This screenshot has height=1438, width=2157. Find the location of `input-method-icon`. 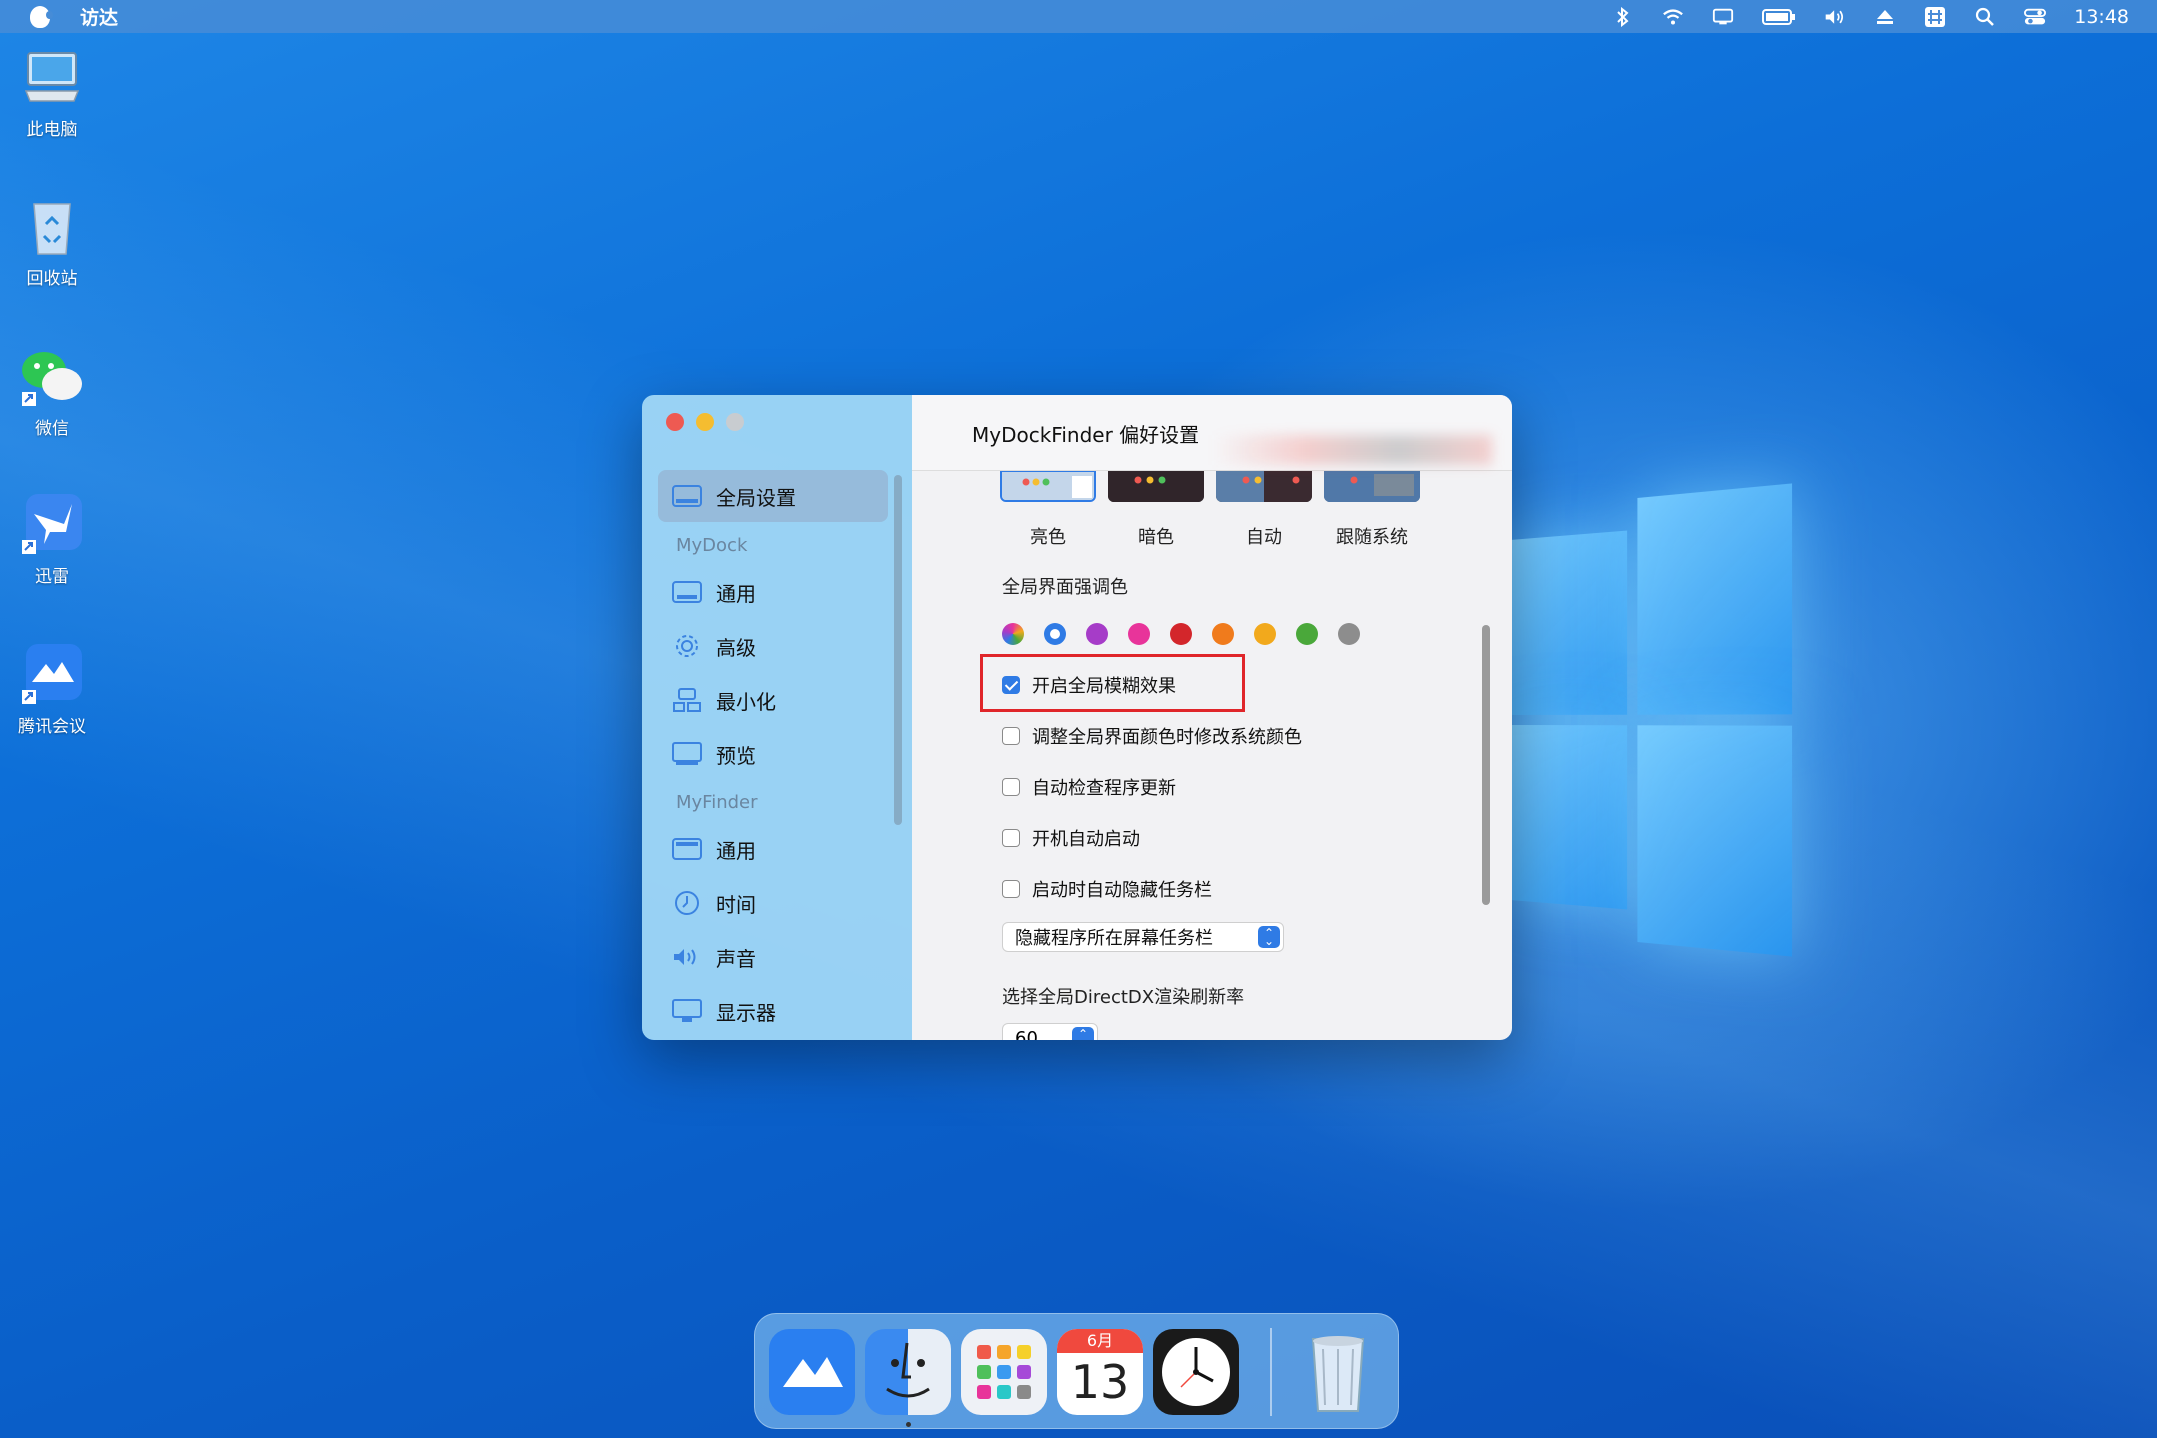

input-method-icon is located at coordinates (1935, 16).